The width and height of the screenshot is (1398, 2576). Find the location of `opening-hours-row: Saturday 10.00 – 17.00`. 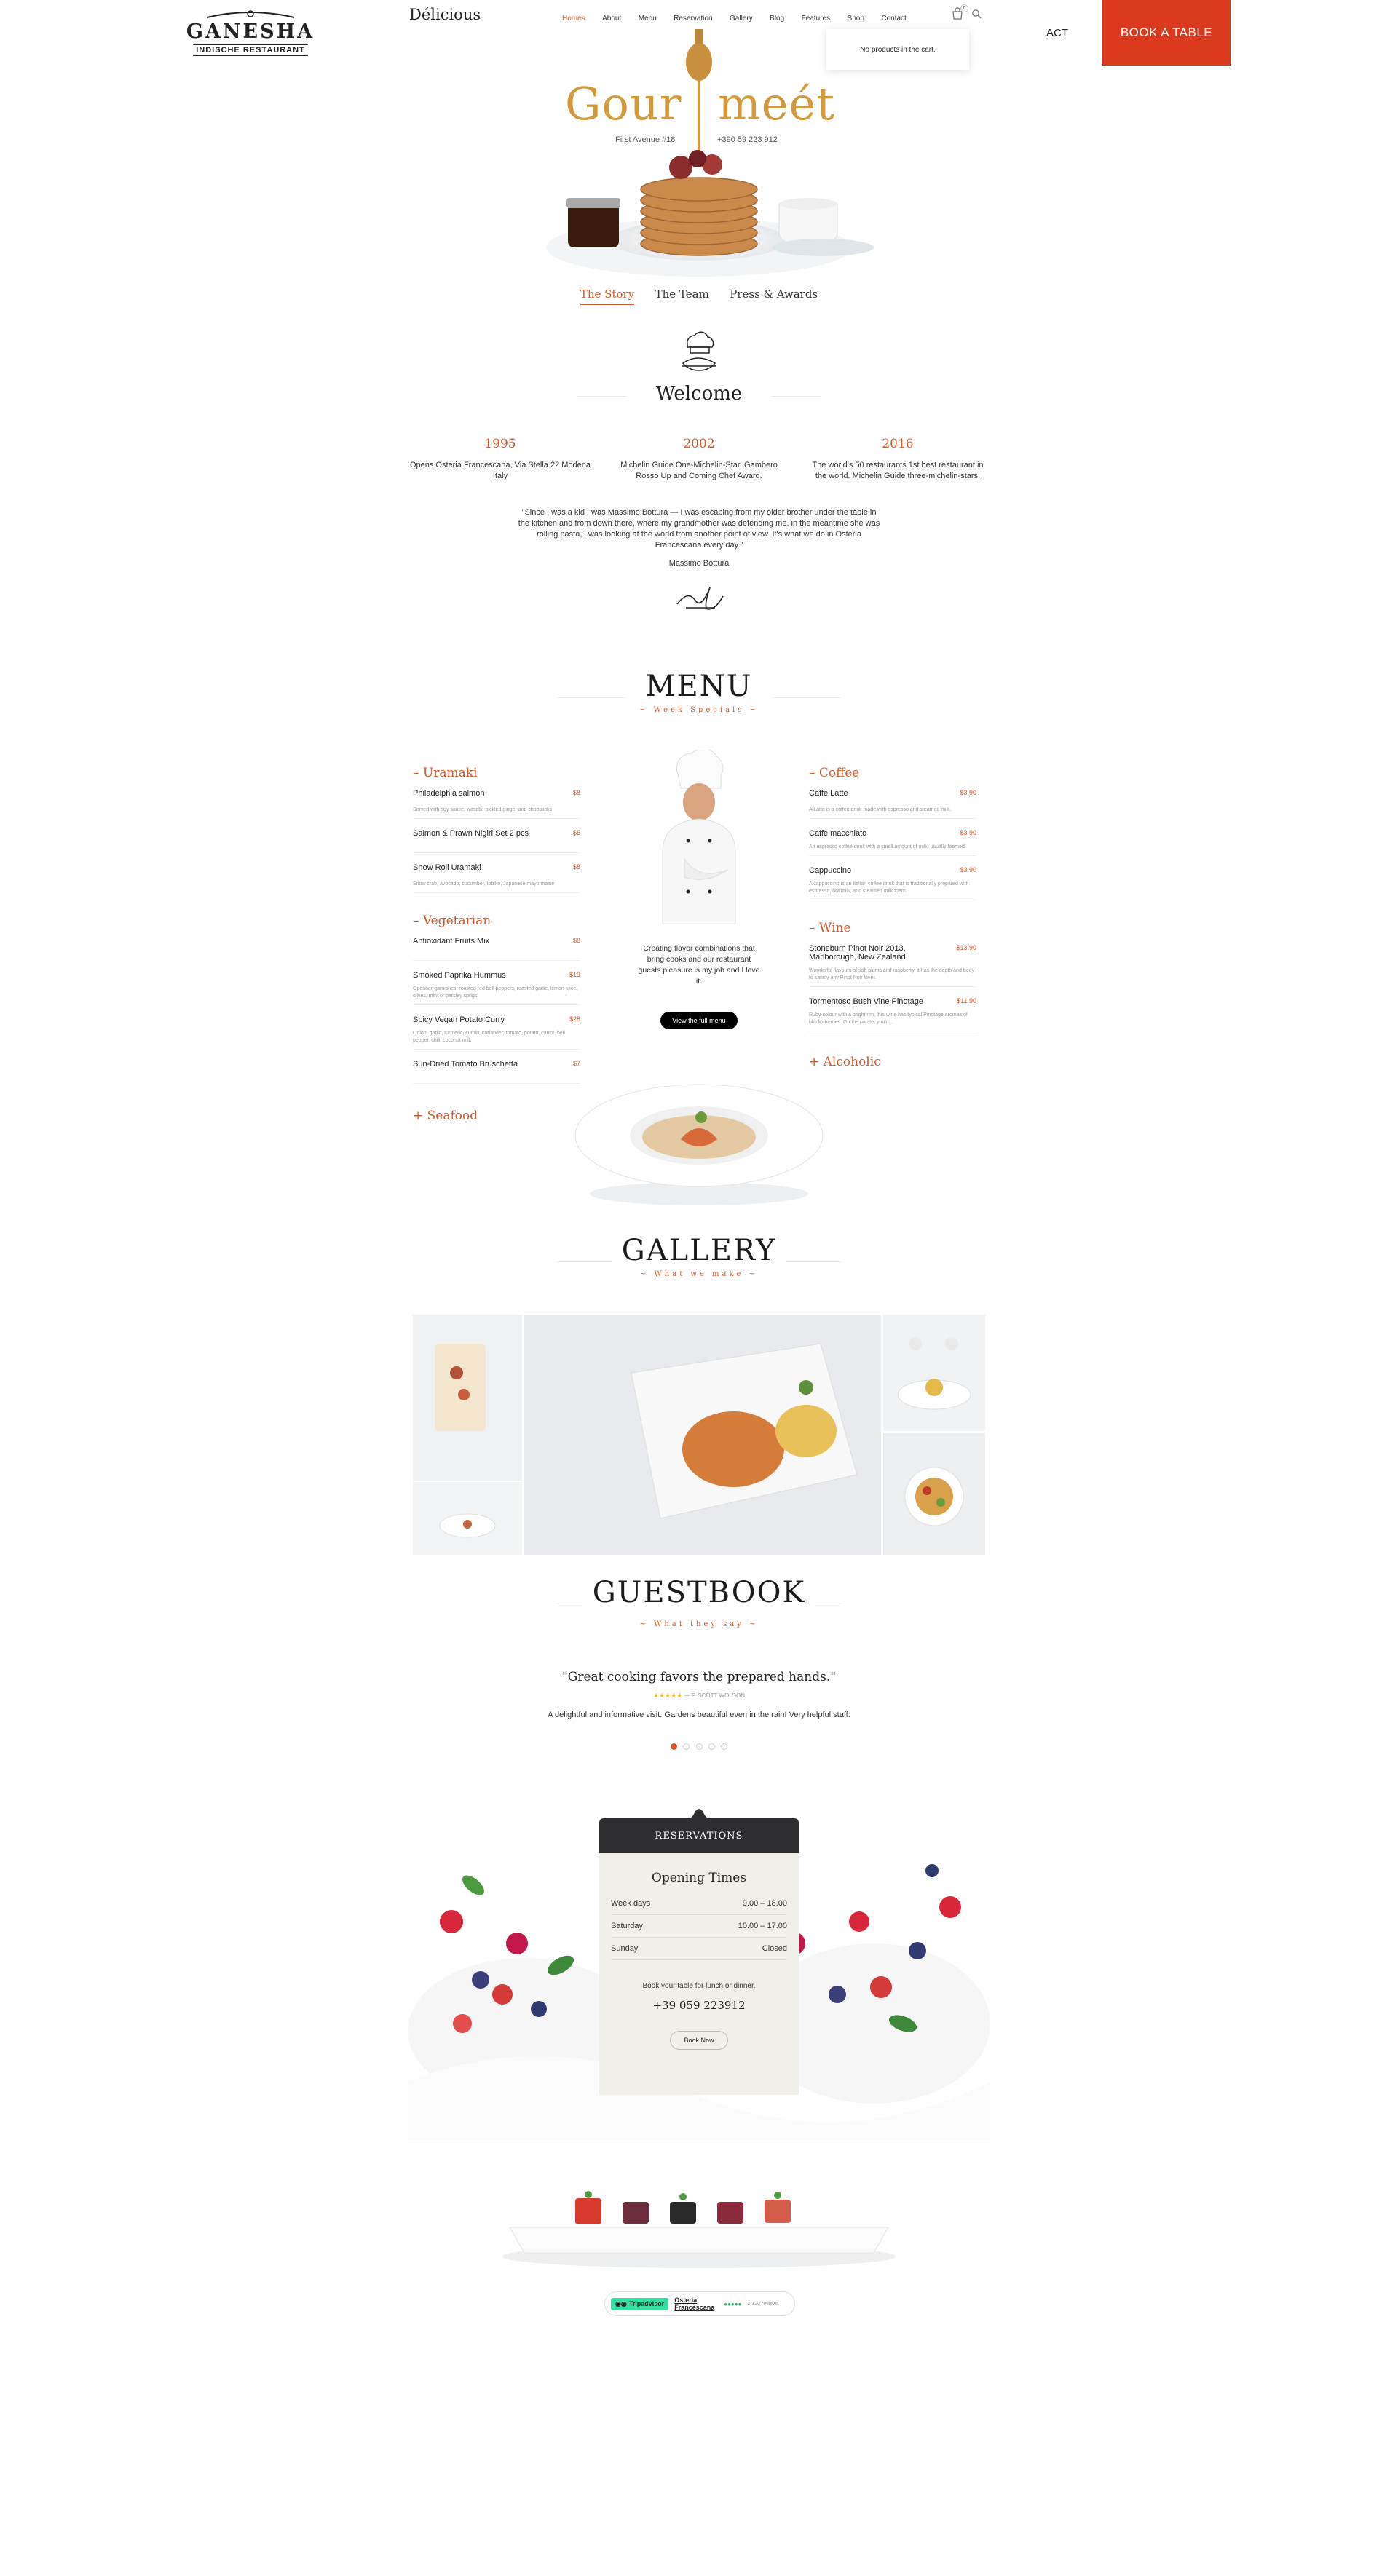

opening-hours-row: Saturday 10.00 – 17.00 is located at coordinates (699, 1926).